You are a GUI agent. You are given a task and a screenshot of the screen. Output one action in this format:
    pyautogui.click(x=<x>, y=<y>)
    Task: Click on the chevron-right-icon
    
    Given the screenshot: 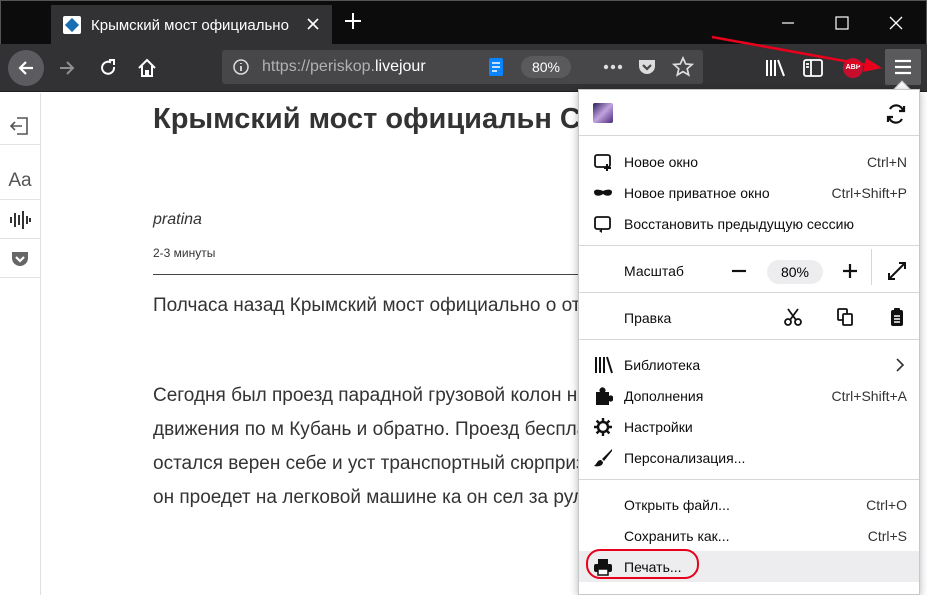 What is the action you would take?
    pyautogui.click(x=900, y=365)
    